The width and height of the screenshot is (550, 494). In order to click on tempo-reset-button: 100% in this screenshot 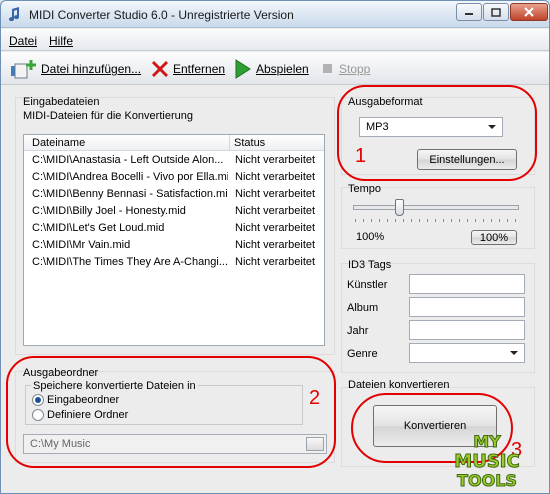, I will do `click(494, 237)`.